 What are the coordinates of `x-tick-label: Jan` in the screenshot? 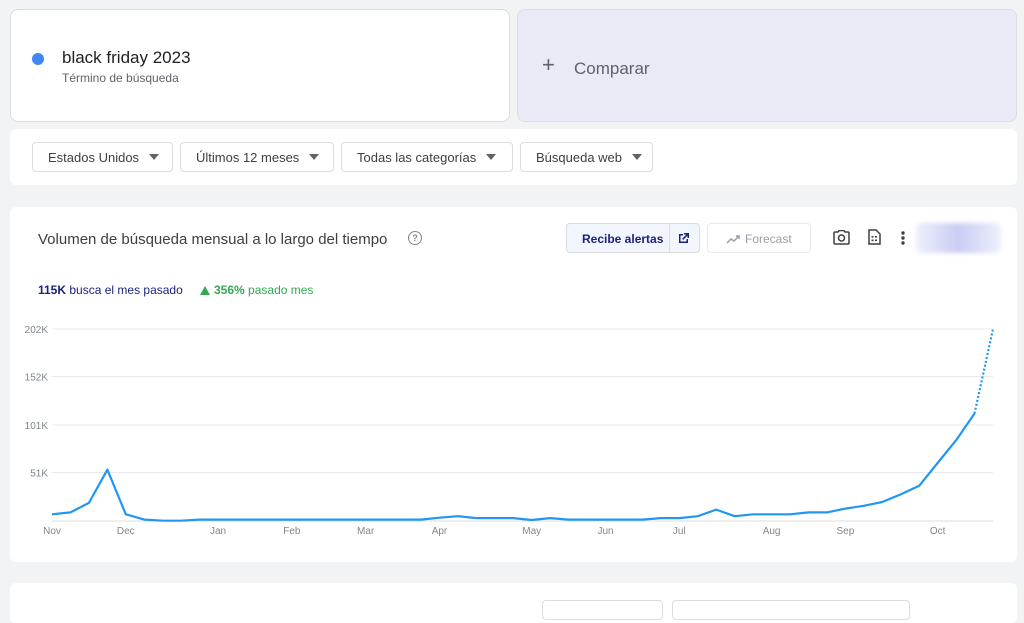 It's located at (218, 531).